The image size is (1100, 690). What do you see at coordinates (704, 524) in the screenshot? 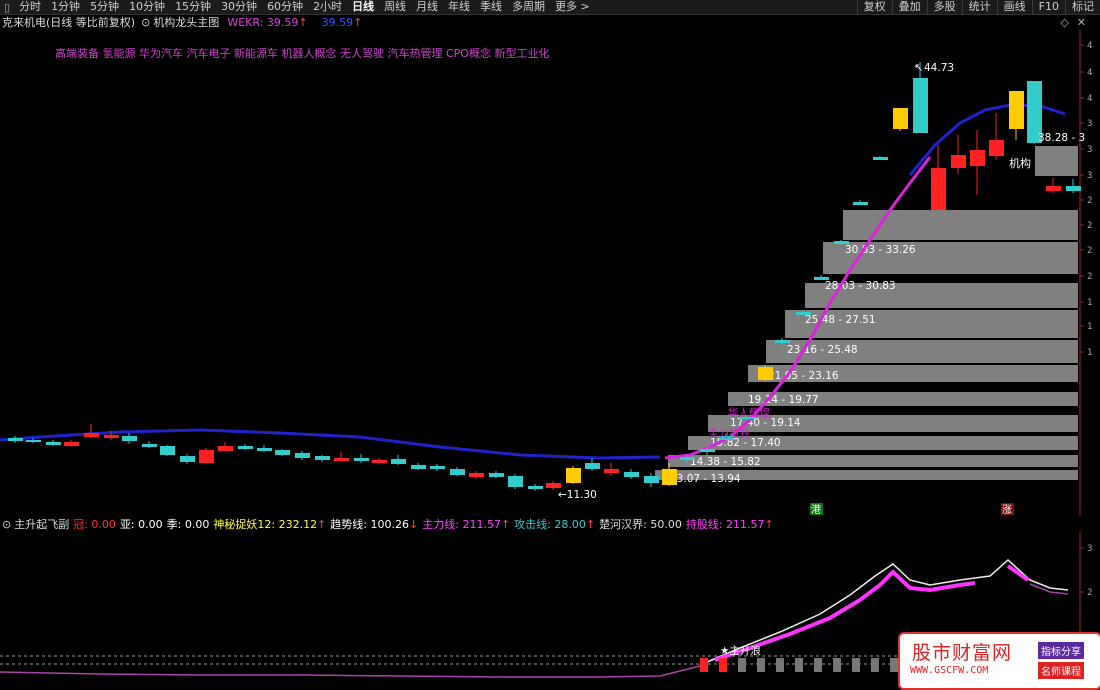
I see `sub-field-label: 持股线:` at bounding box center [704, 524].